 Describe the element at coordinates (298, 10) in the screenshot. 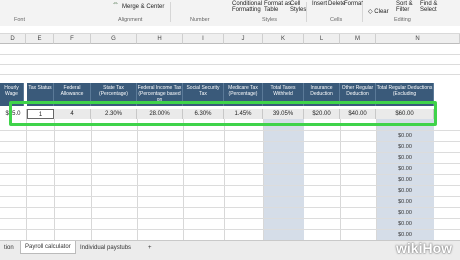

I see `styles-label: Styles` at that location.